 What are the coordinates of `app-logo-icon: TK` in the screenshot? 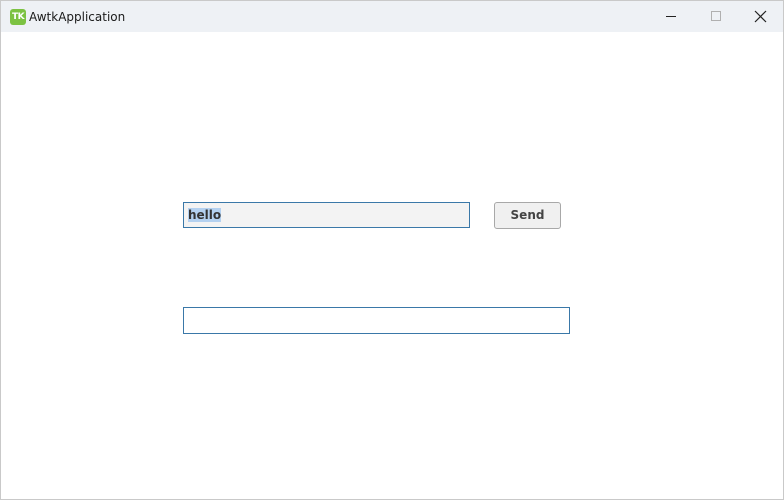 It's located at (18, 17).